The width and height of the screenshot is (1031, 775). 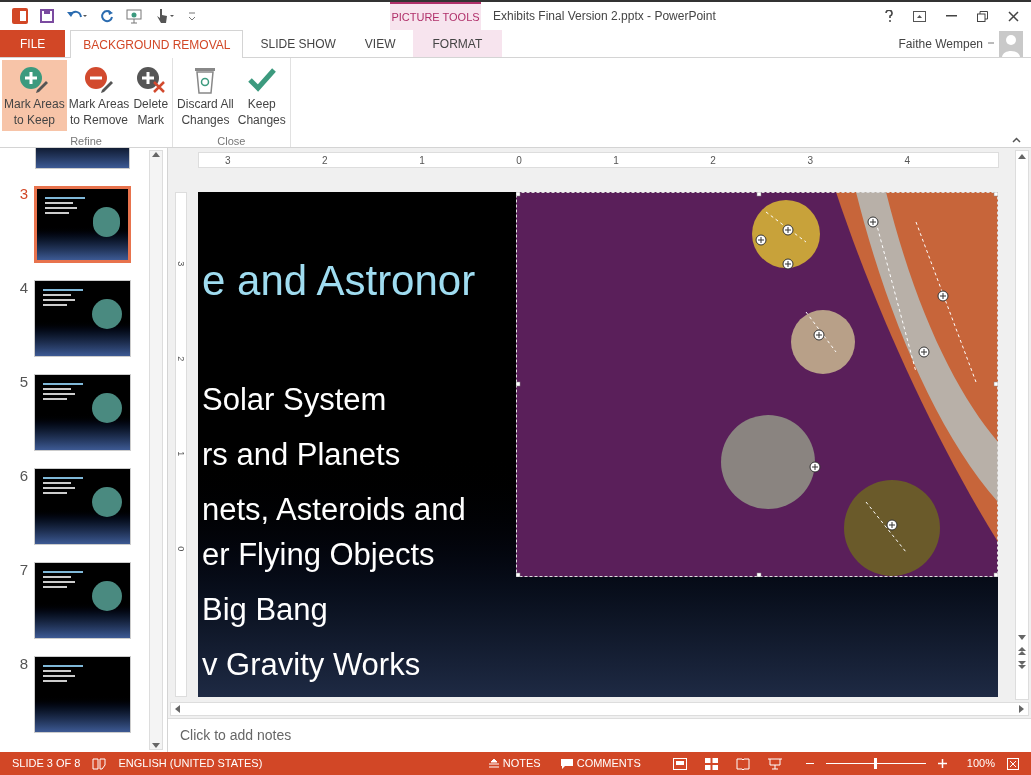 I want to click on customize-menu-icon, so click(x=192, y=16).